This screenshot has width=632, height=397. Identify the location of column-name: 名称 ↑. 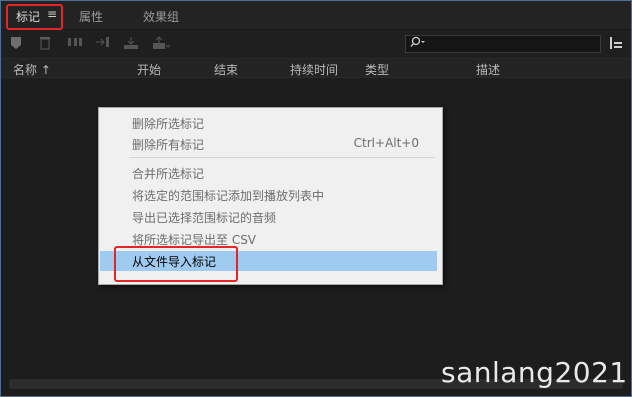
(32, 69).